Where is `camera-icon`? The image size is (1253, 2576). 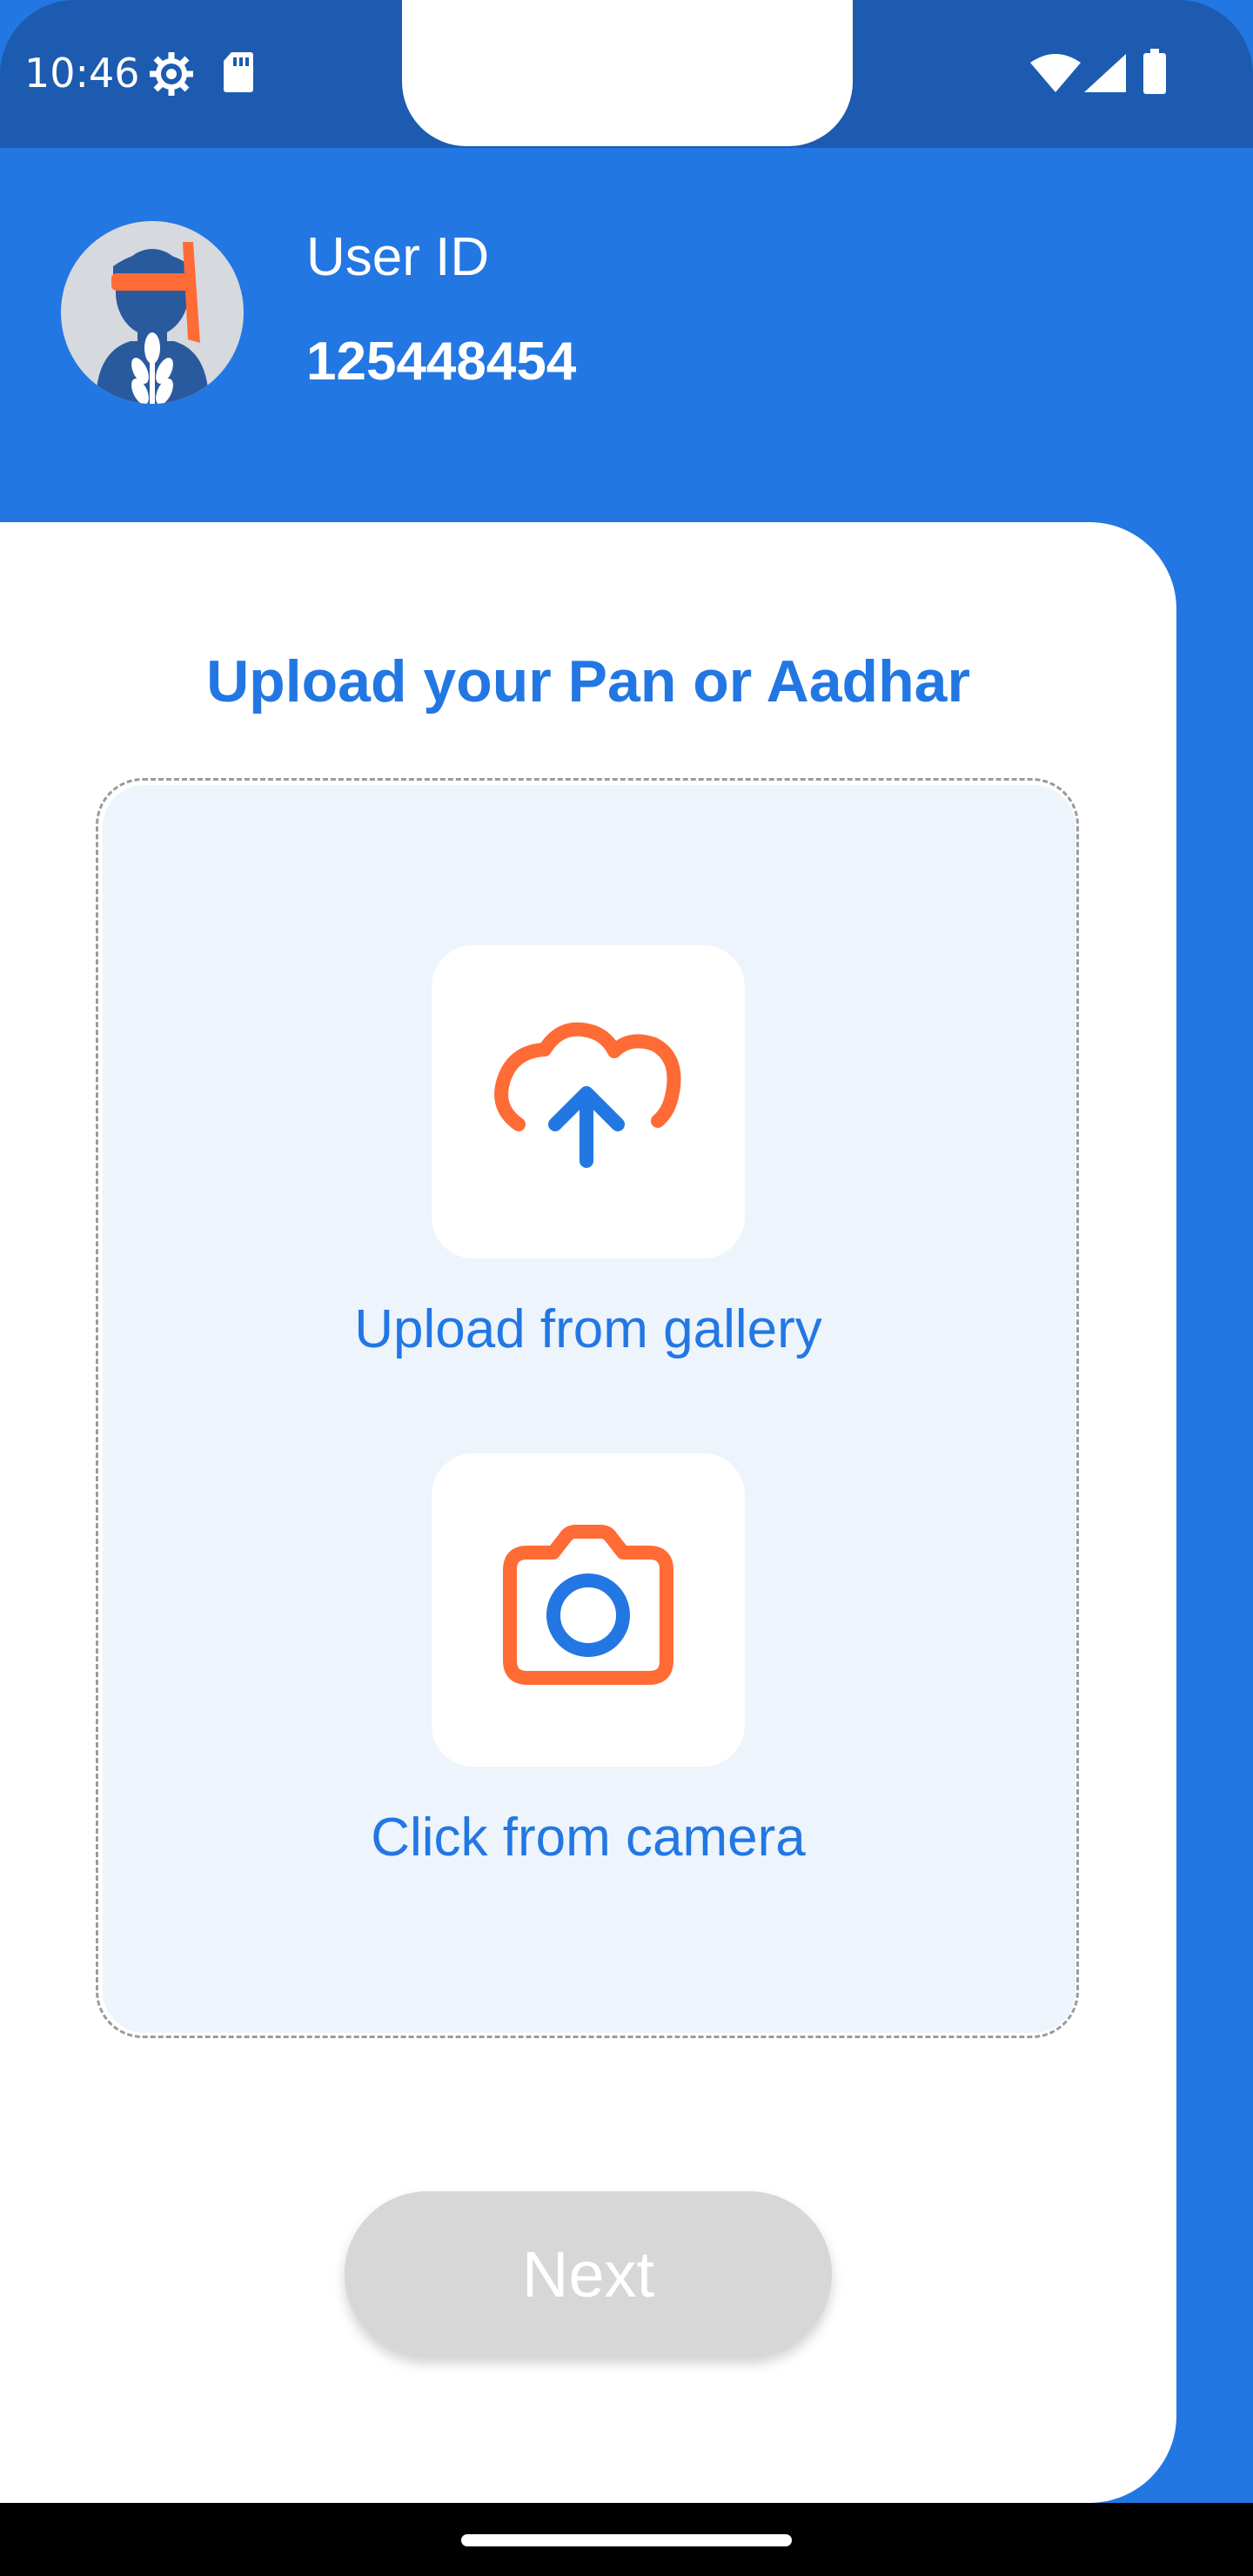 camera-icon is located at coordinates (588, 1611).